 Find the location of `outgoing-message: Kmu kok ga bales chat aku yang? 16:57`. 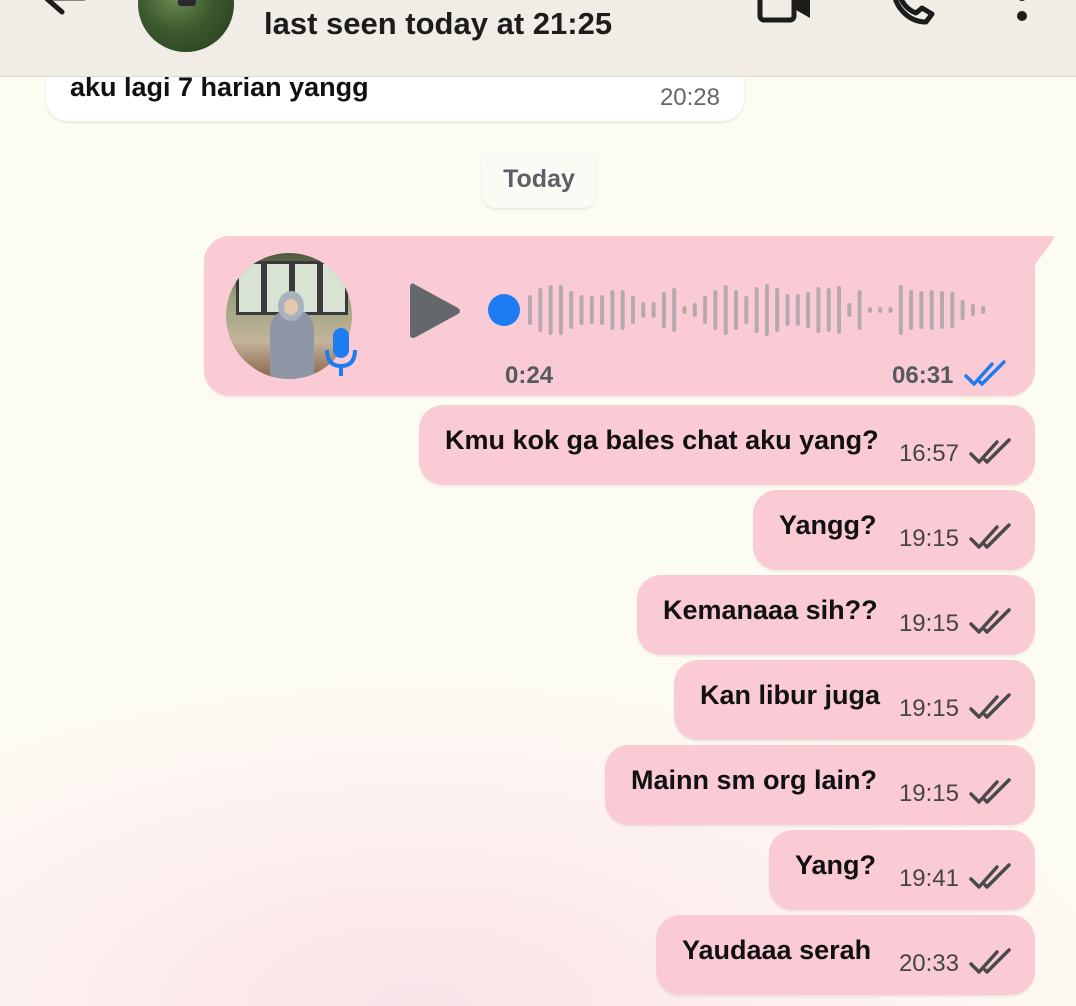

outgoing-message: Kmu kok ga bales chat aku yang? 16:57 is located at coordinates (727, 445).